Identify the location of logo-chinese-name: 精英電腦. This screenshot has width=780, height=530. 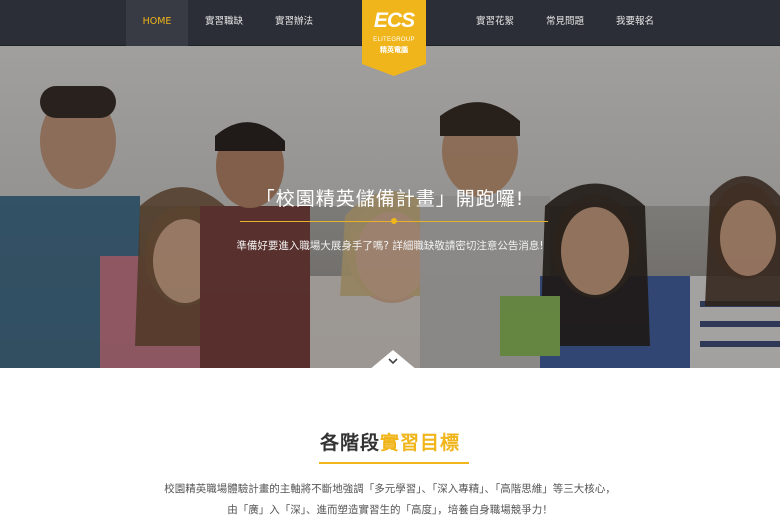
(394, 50).